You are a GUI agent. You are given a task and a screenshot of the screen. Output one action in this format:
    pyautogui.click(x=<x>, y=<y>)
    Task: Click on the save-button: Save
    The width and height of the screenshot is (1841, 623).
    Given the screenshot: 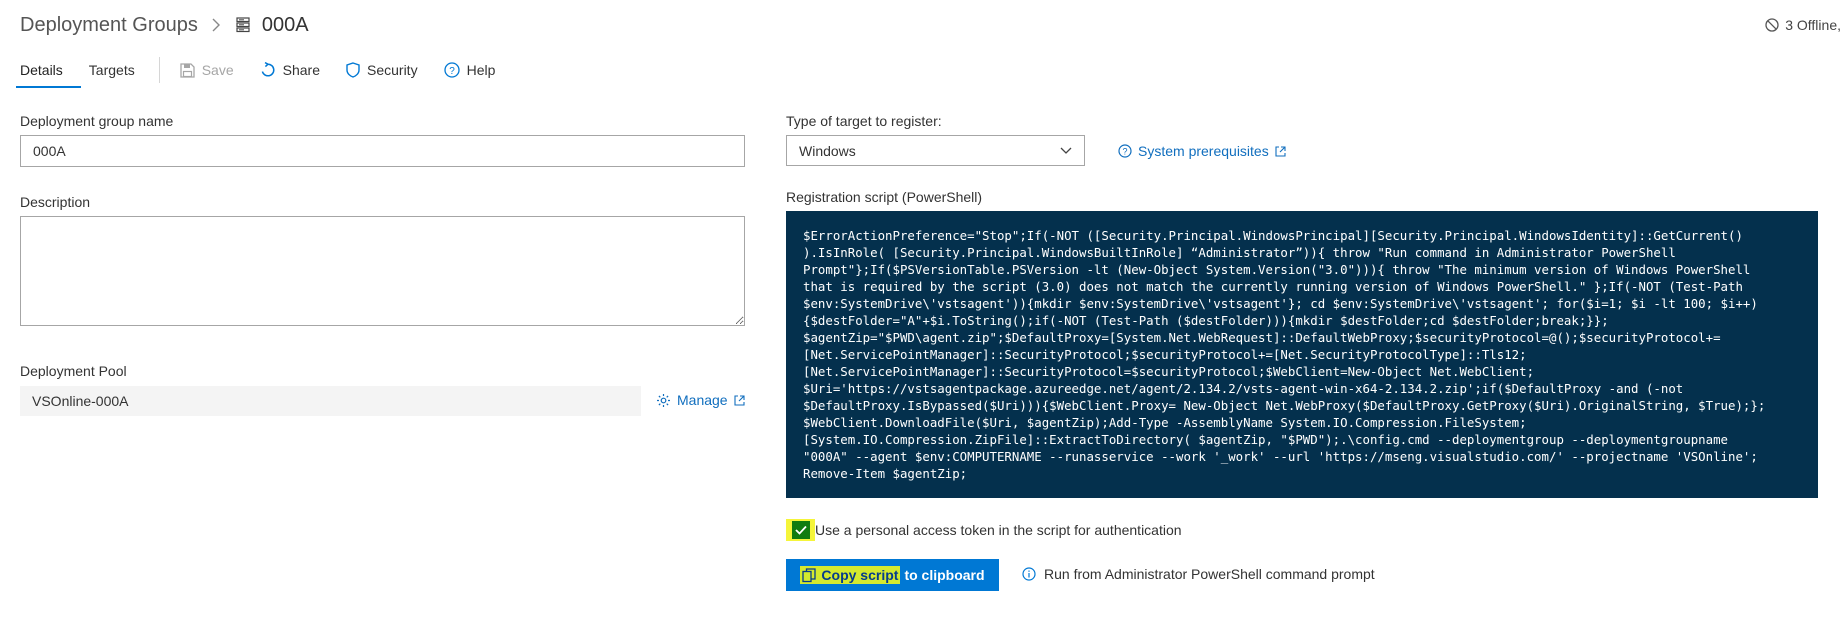 What is the action you would take?
    pyautogui.click(x=207, y=70)
    